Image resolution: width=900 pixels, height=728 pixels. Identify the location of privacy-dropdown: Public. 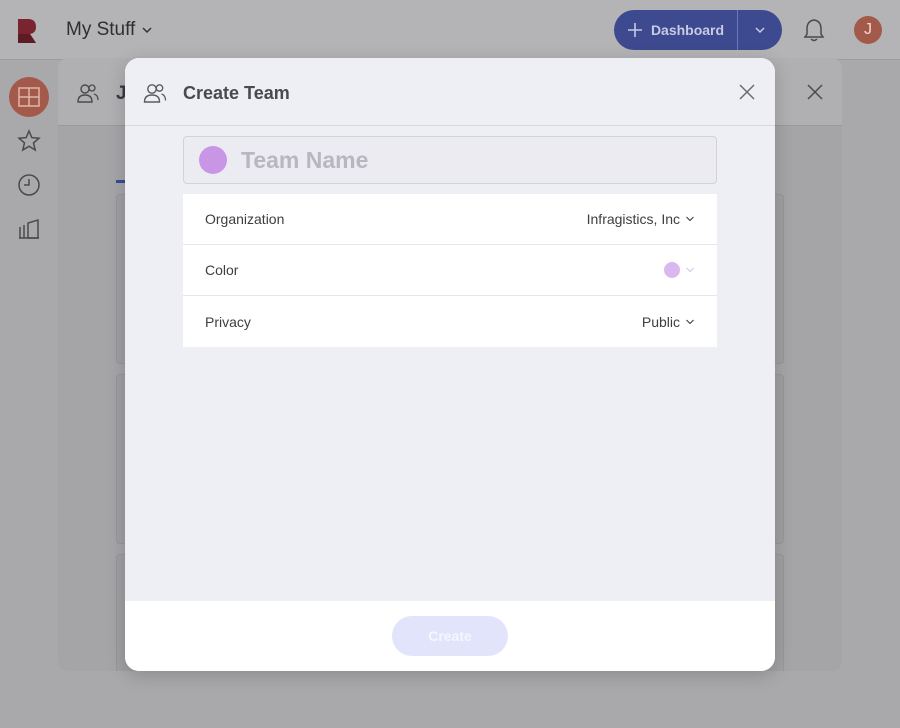
(668, 322).